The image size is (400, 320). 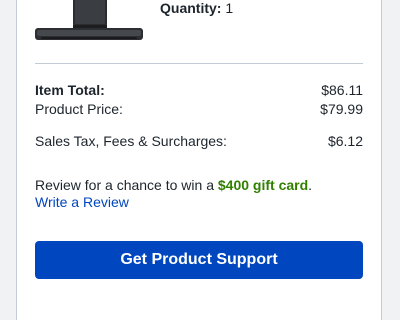 I want to click on section-divider, so click(x=199, y=63).